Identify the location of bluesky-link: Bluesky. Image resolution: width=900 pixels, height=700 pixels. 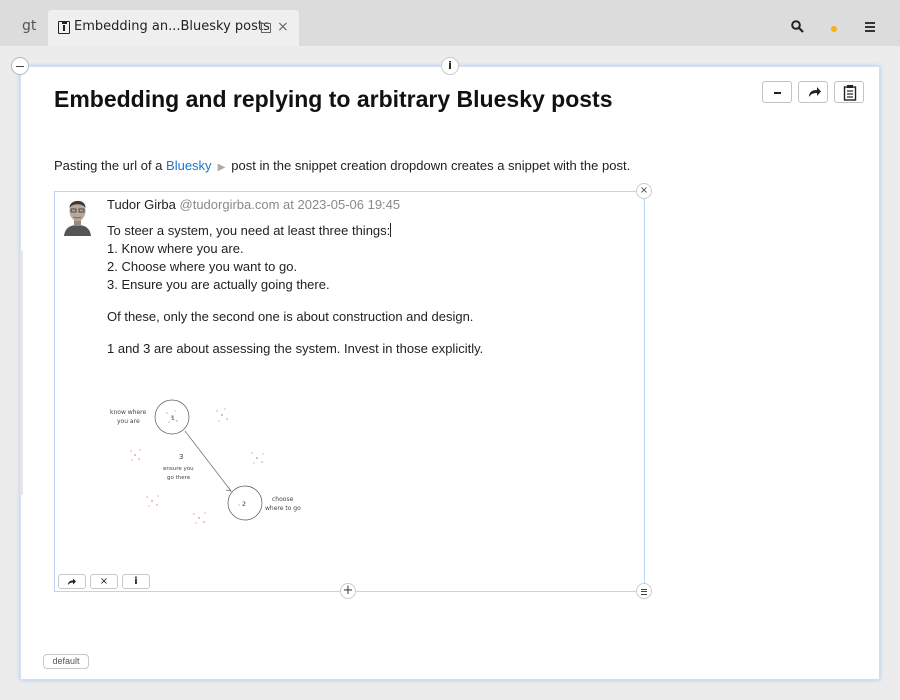
(189, 165).